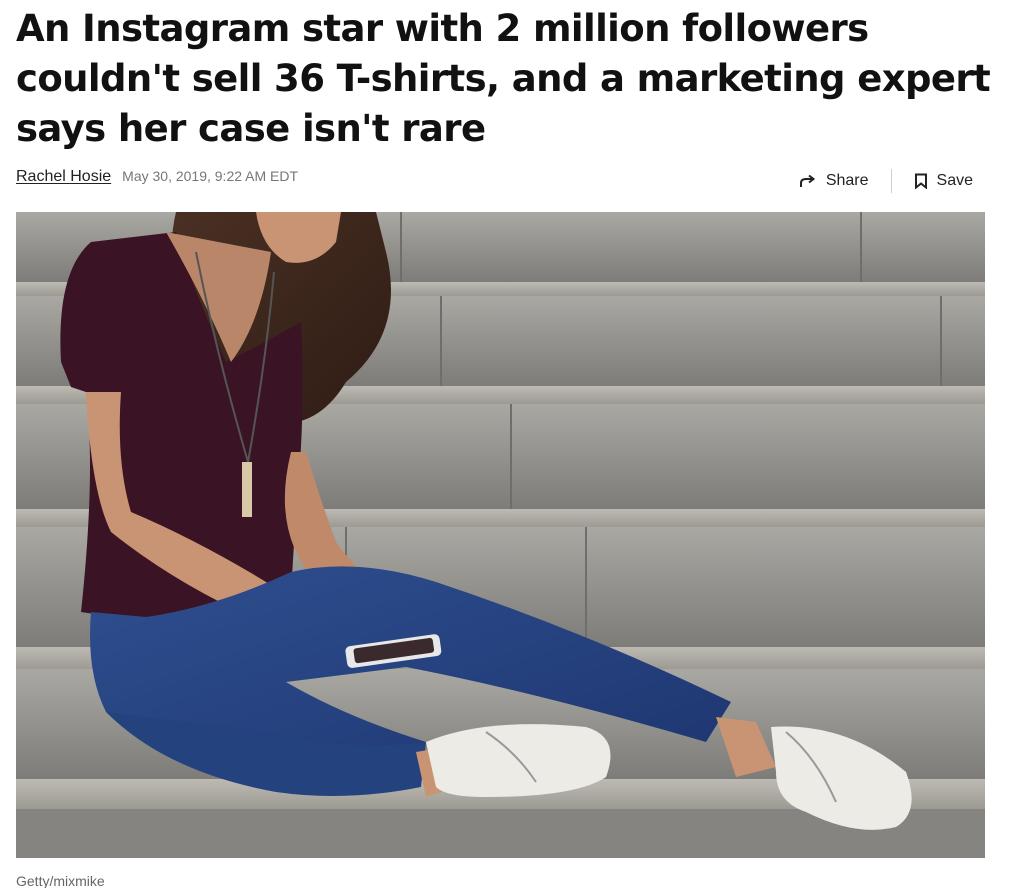 The height and width of the screenshot is (888, 1011). I want to click on article-actions: Share Save, so click(886, 181).